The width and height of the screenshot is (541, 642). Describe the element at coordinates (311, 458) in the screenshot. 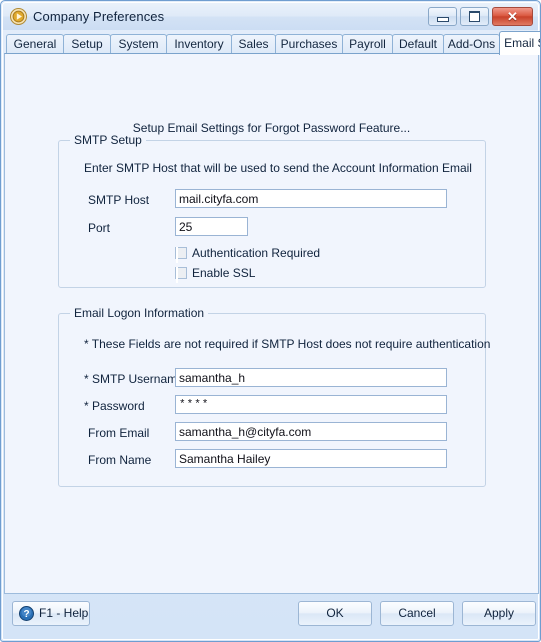

I see `from-name-input` at that location.